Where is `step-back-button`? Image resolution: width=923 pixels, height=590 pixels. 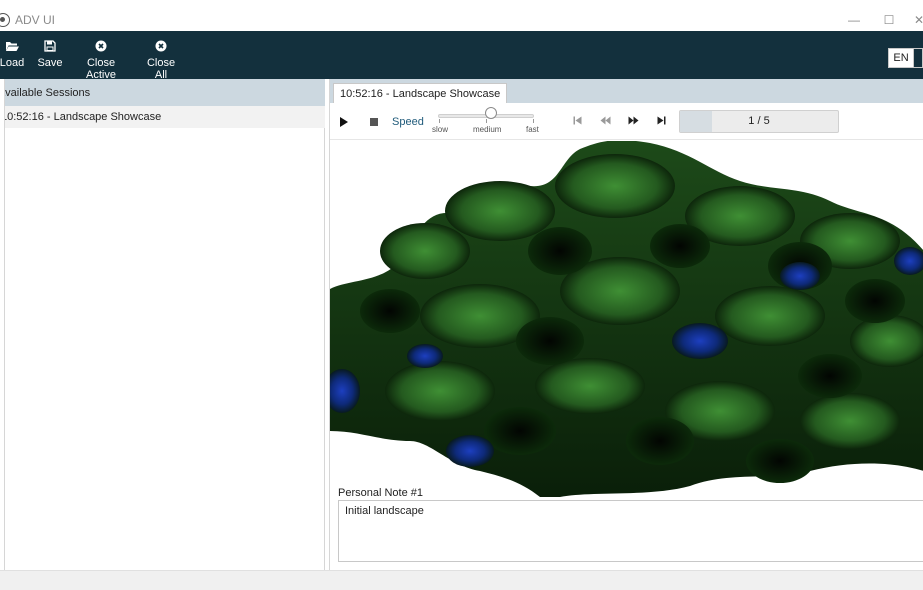 step-back-button is located at coordinates (605, 121).